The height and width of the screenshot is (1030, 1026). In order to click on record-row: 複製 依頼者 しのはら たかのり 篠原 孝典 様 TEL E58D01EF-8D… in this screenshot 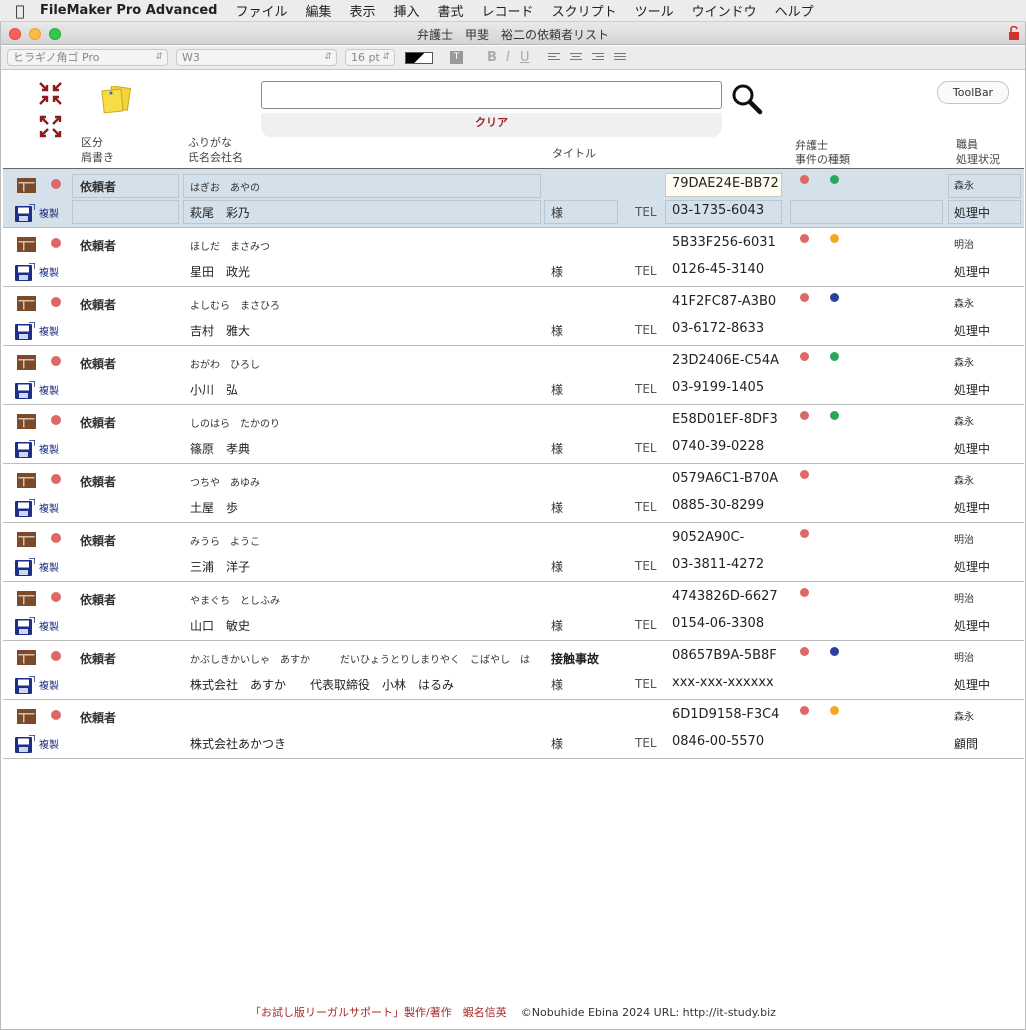, I will do `click(513, 434)`.